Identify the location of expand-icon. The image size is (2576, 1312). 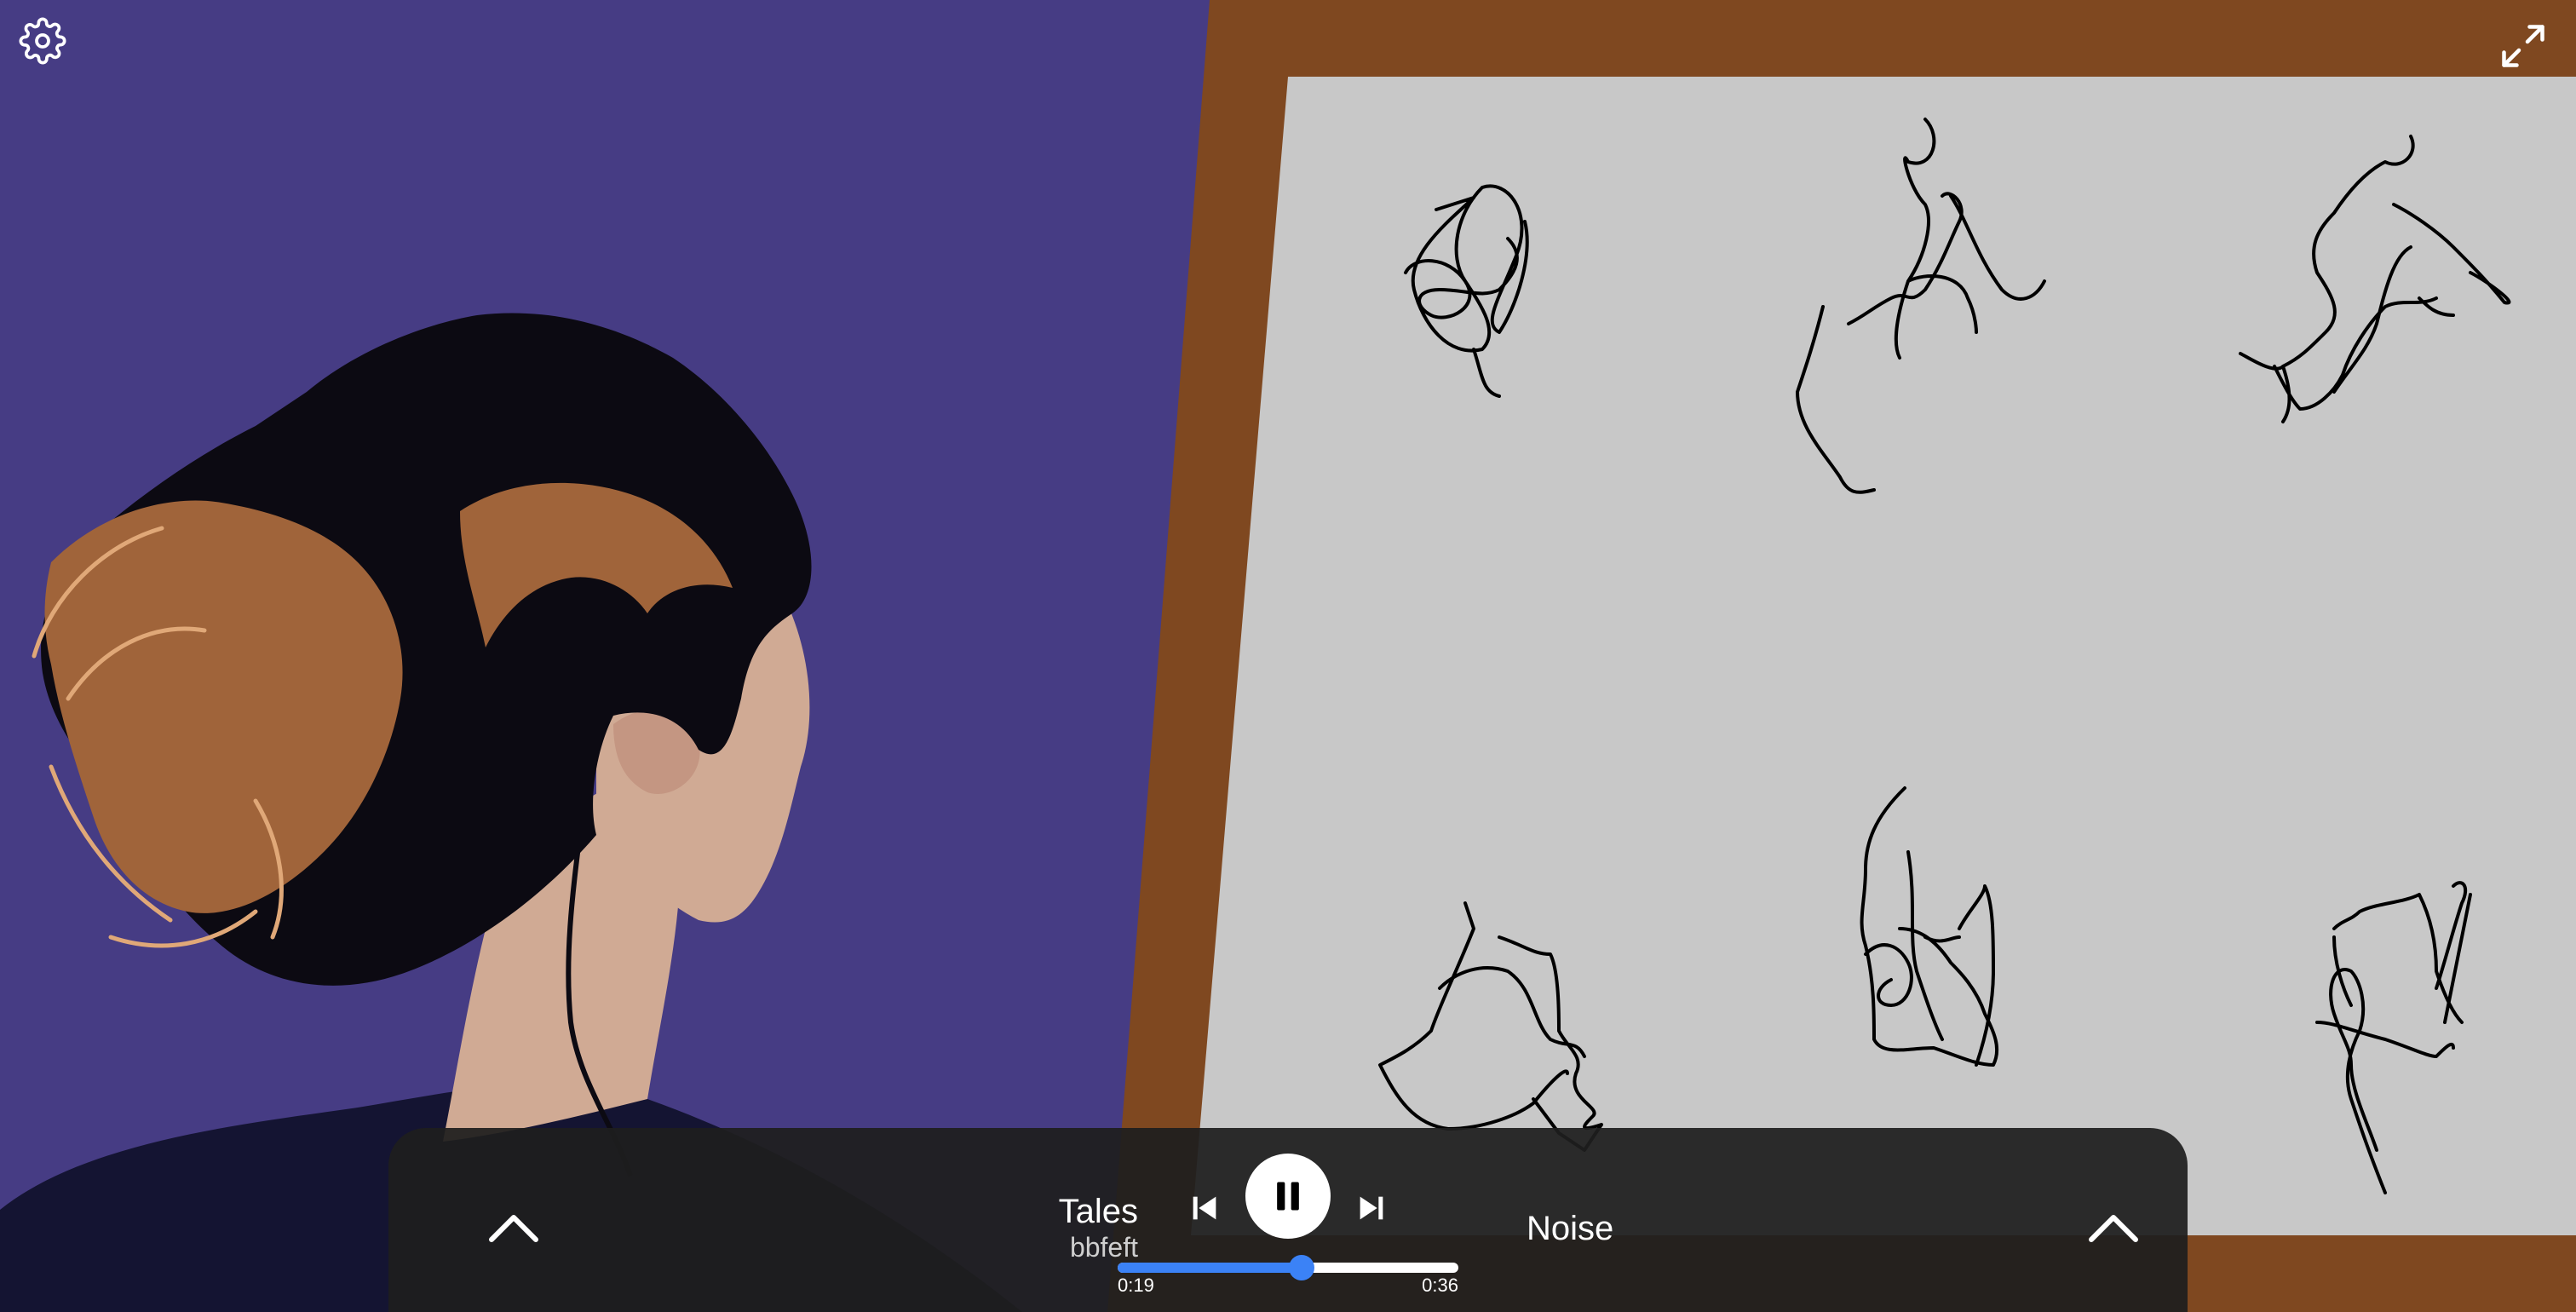
(2523, 46).